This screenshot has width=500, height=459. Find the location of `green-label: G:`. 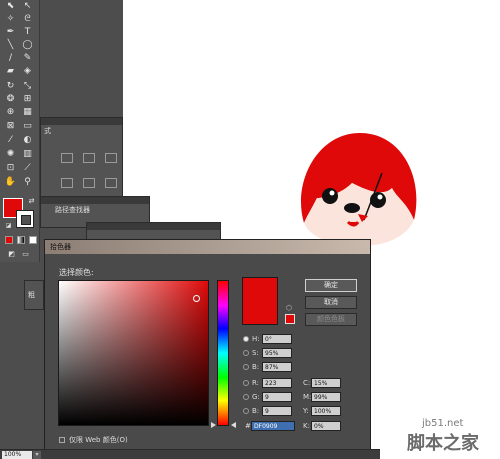

green-label: G: is located at coordinates (256, 397).